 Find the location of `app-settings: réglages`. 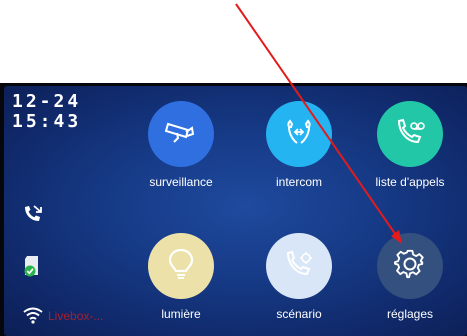

app-settings: réglages is located at coordinates (410, 277).